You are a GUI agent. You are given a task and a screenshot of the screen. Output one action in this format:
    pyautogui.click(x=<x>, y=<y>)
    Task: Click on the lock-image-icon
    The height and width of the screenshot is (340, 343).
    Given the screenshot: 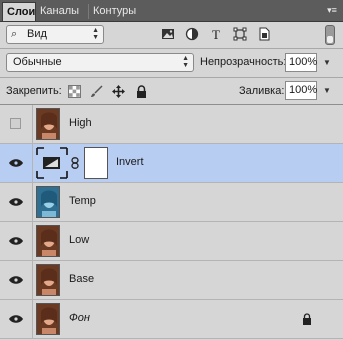 What is the action you would take?
    pyautogui.click(x=96, y=91)
    